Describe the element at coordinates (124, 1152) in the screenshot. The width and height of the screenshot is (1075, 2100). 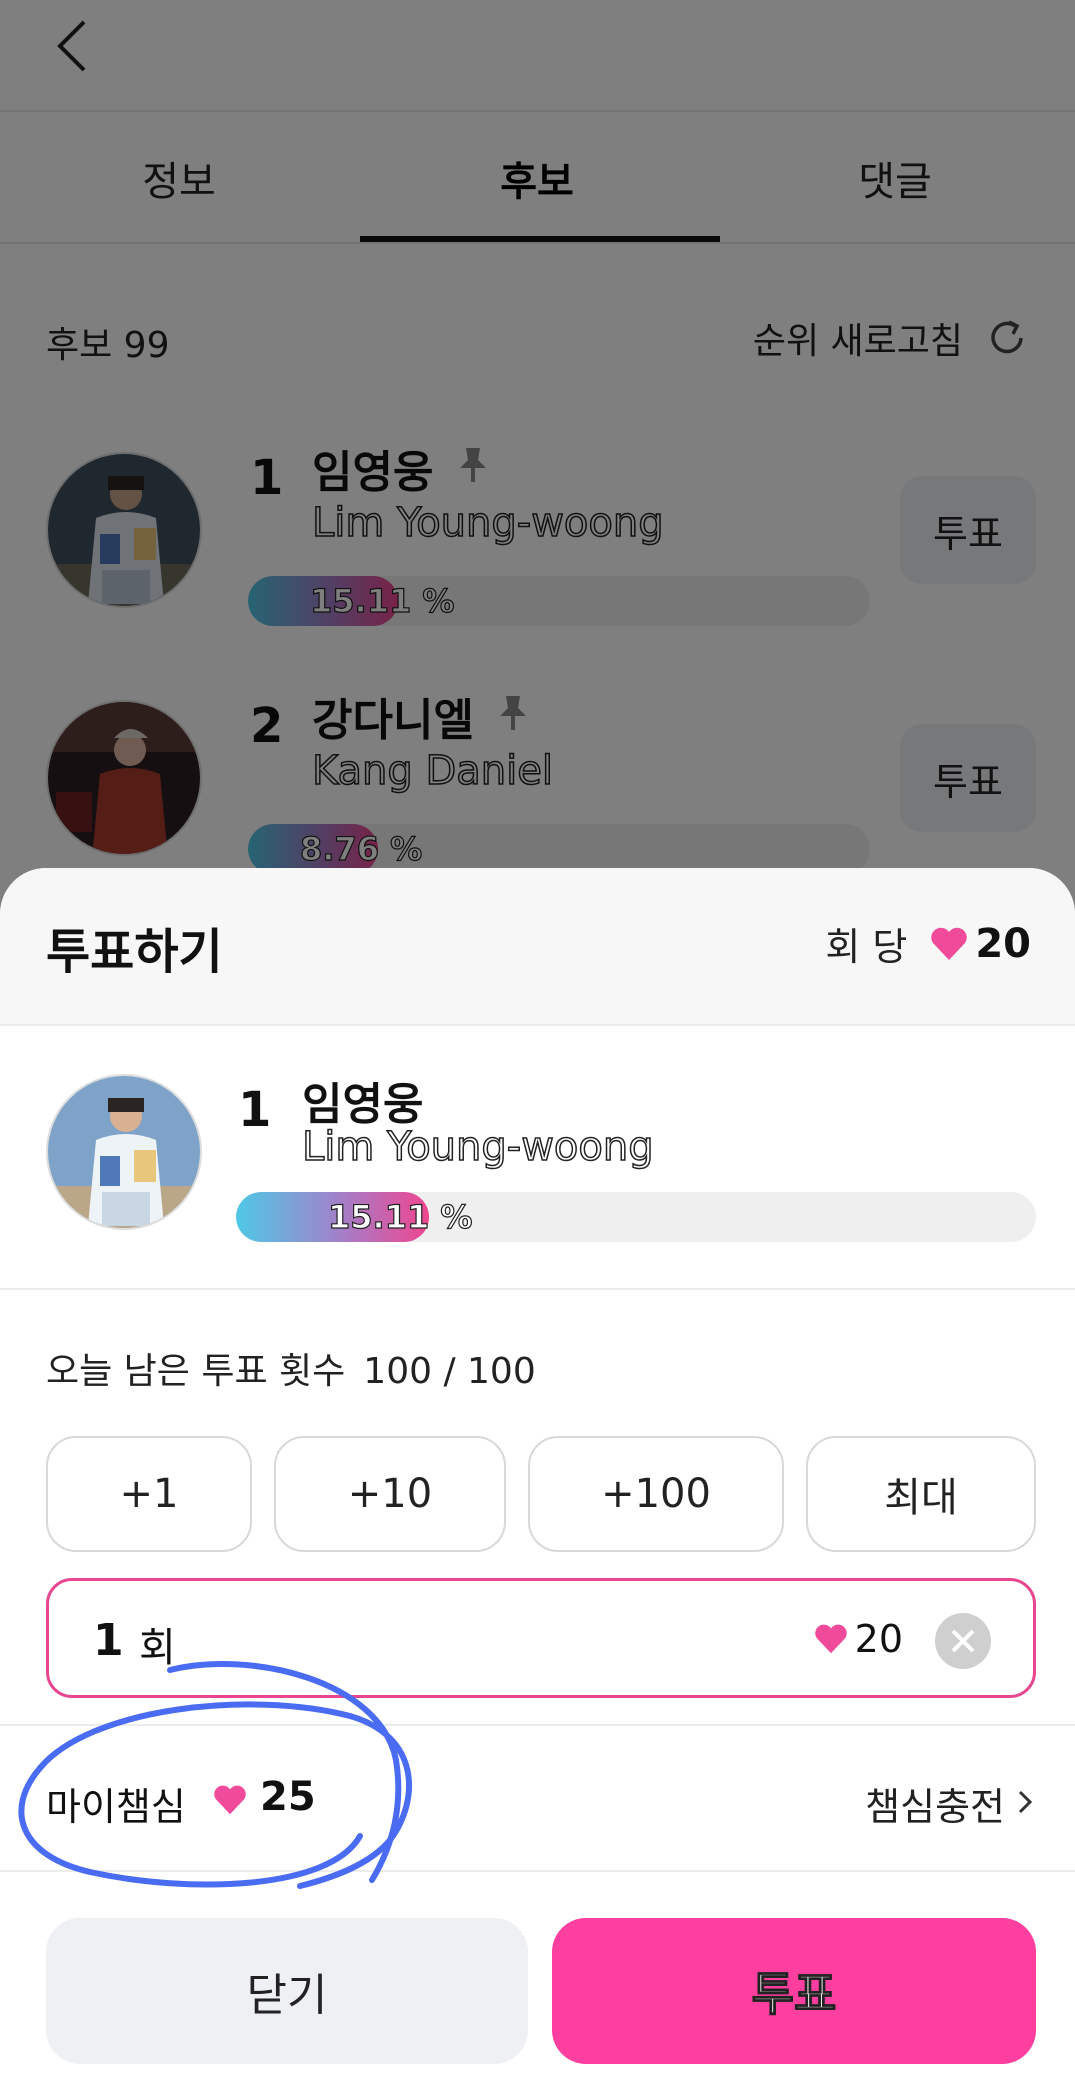
I see `candidate-avatar` at that location.